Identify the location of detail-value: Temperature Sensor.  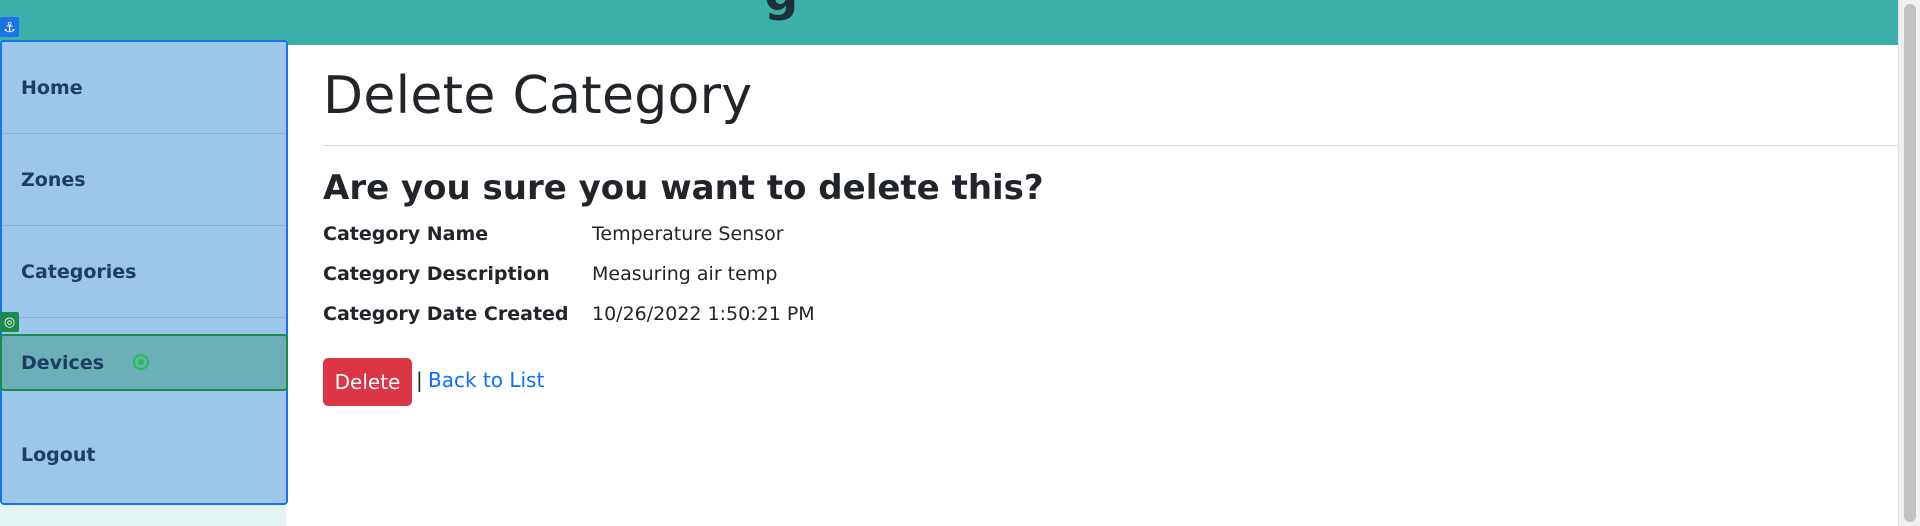
(688, 234).